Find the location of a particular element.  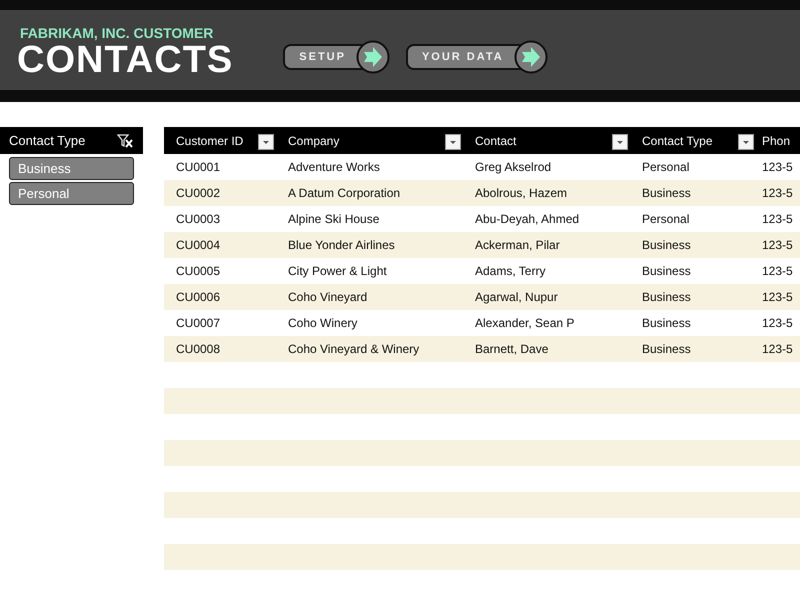

table-cell: A Datum Corporation is located at coordinates (369, 193).